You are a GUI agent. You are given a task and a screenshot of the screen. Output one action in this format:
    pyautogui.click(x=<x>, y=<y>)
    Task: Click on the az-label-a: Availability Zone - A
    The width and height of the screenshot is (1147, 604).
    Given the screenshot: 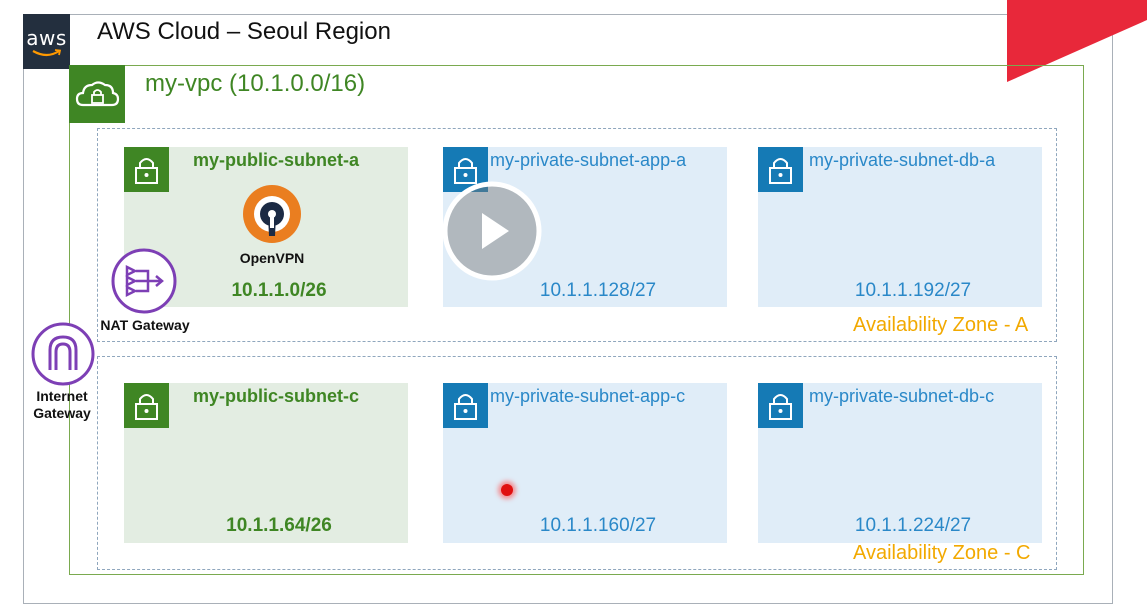 What is the action you would take?
    pyautogui.click(x=941, y=325)
    